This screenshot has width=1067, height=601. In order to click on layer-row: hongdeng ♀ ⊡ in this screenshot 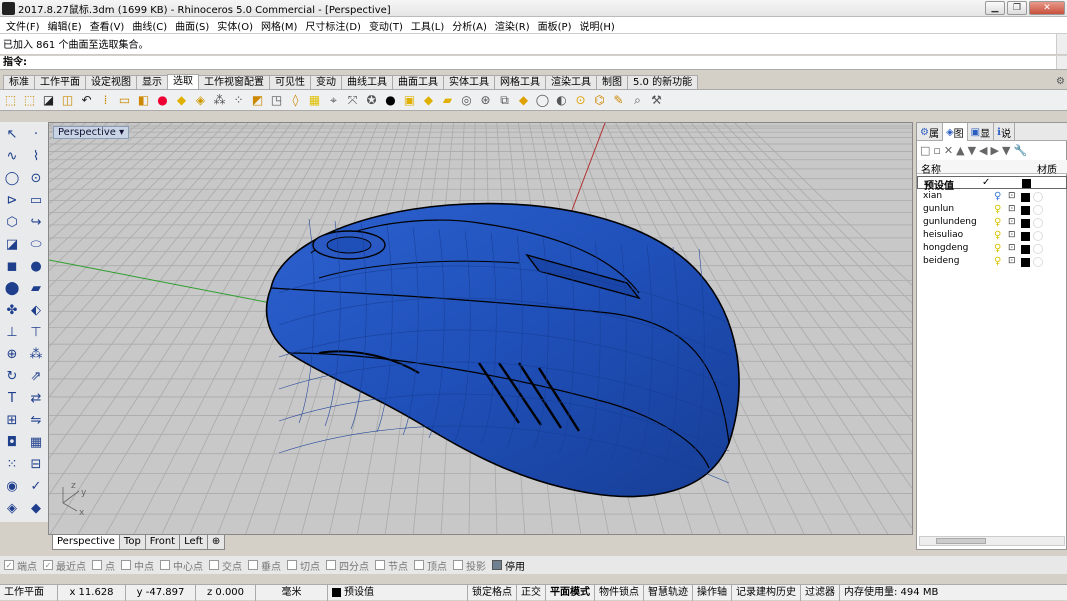, I will do `click(992, 249)`.